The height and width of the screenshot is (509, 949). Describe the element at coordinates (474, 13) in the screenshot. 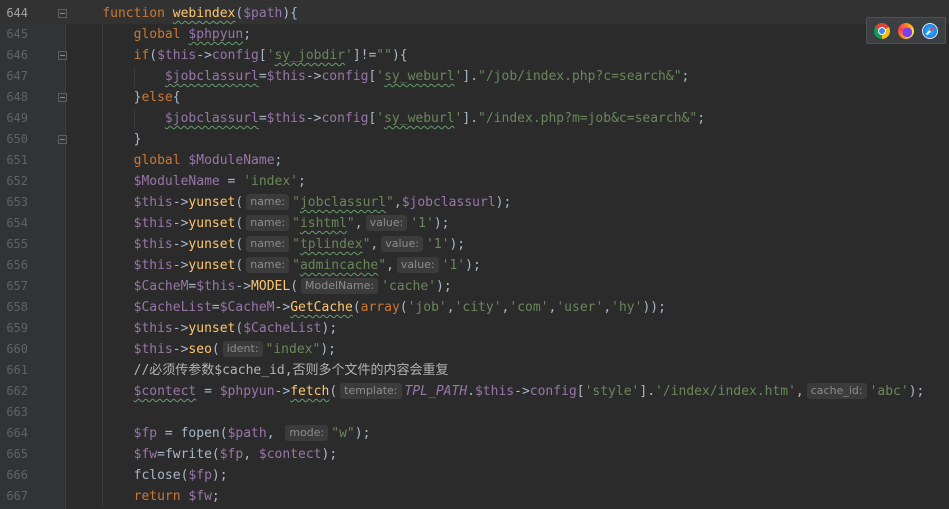

I see `current-code-line: 644 function webindex($path){` at that location.